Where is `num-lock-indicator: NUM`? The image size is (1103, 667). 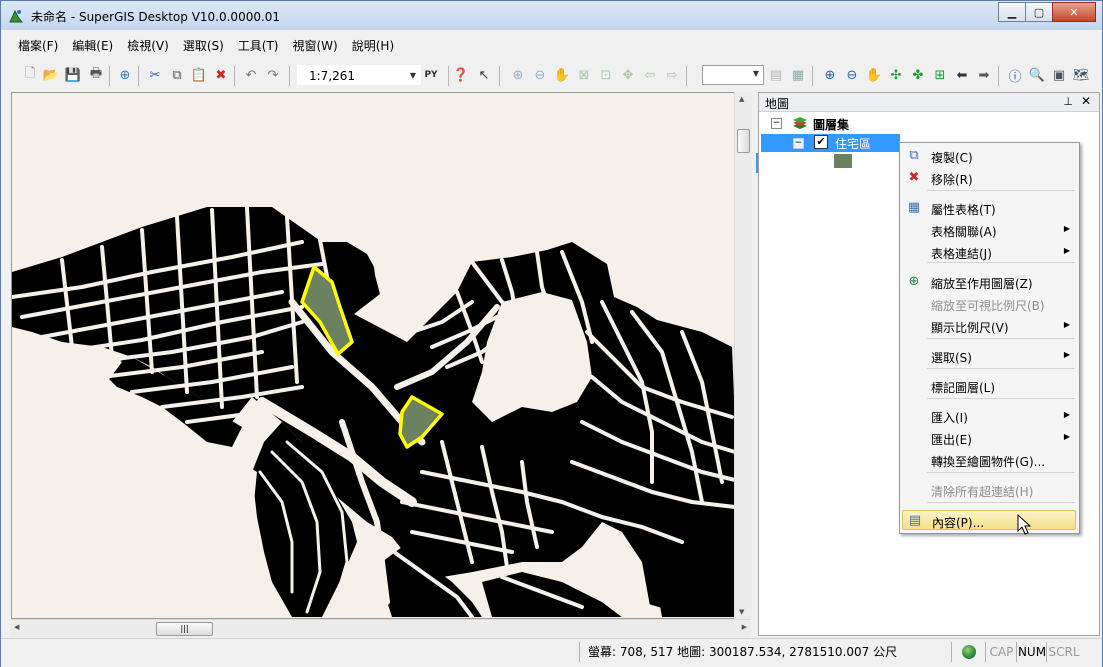
num-lock-indicator: NUM is located at coordinates (1031, 652).